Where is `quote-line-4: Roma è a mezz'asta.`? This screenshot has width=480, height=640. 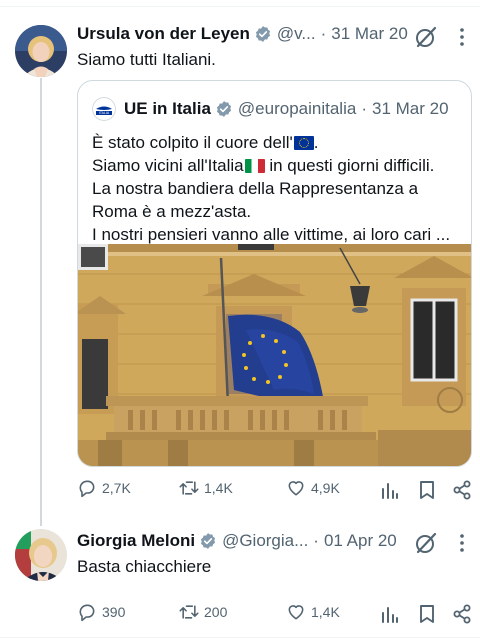 quote-line-4: Roma è a mezz'asta. is located at coordinates (172, 211).